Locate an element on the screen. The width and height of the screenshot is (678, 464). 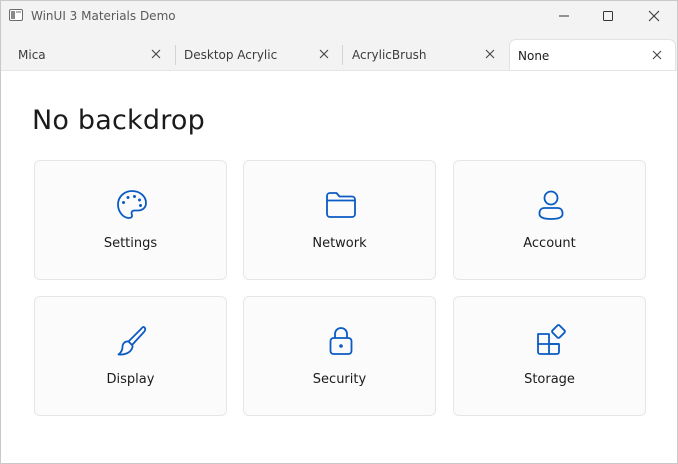
title-bar: WinUI 3 Materials Demo is located at coordinates (339, 16).